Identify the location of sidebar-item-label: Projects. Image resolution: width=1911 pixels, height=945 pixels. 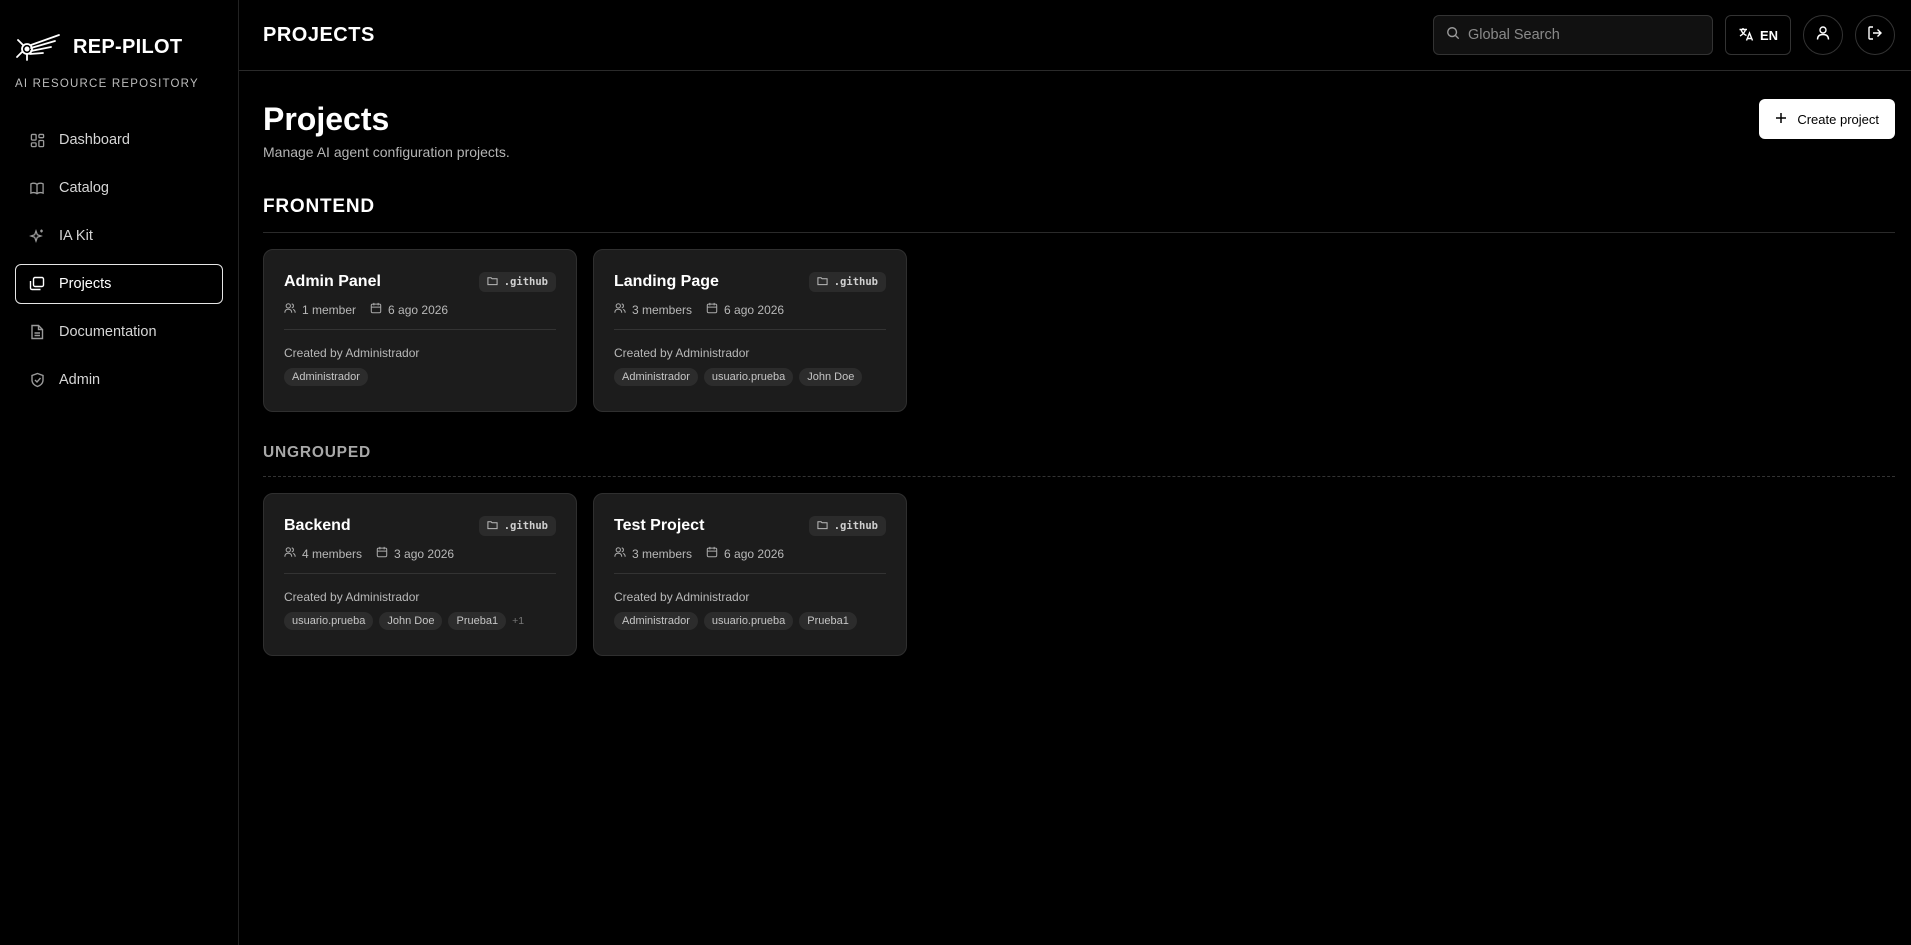
(85, 284).